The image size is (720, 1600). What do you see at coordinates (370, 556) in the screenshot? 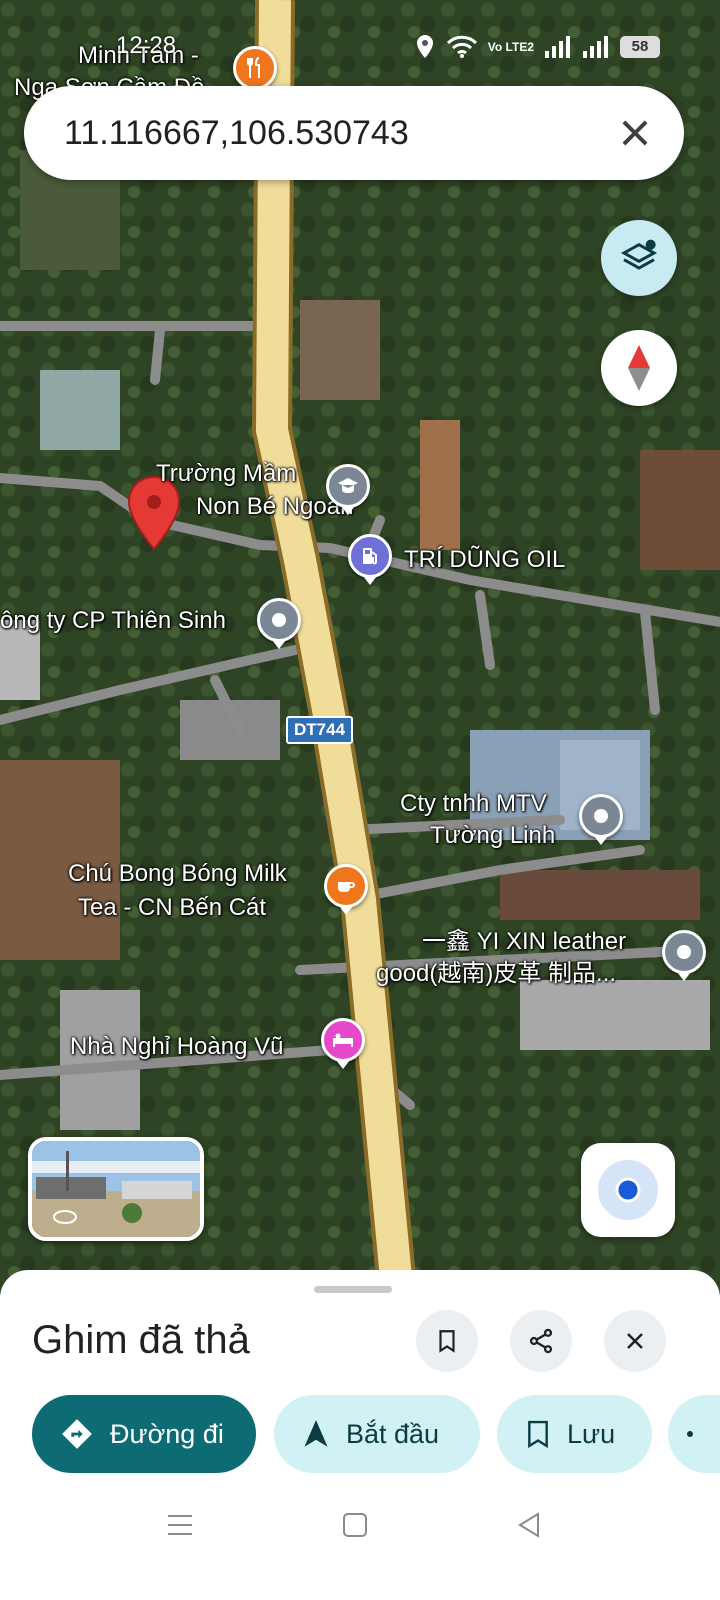
I see `gas-station-pin-icon` at bounding box center [370, 556].